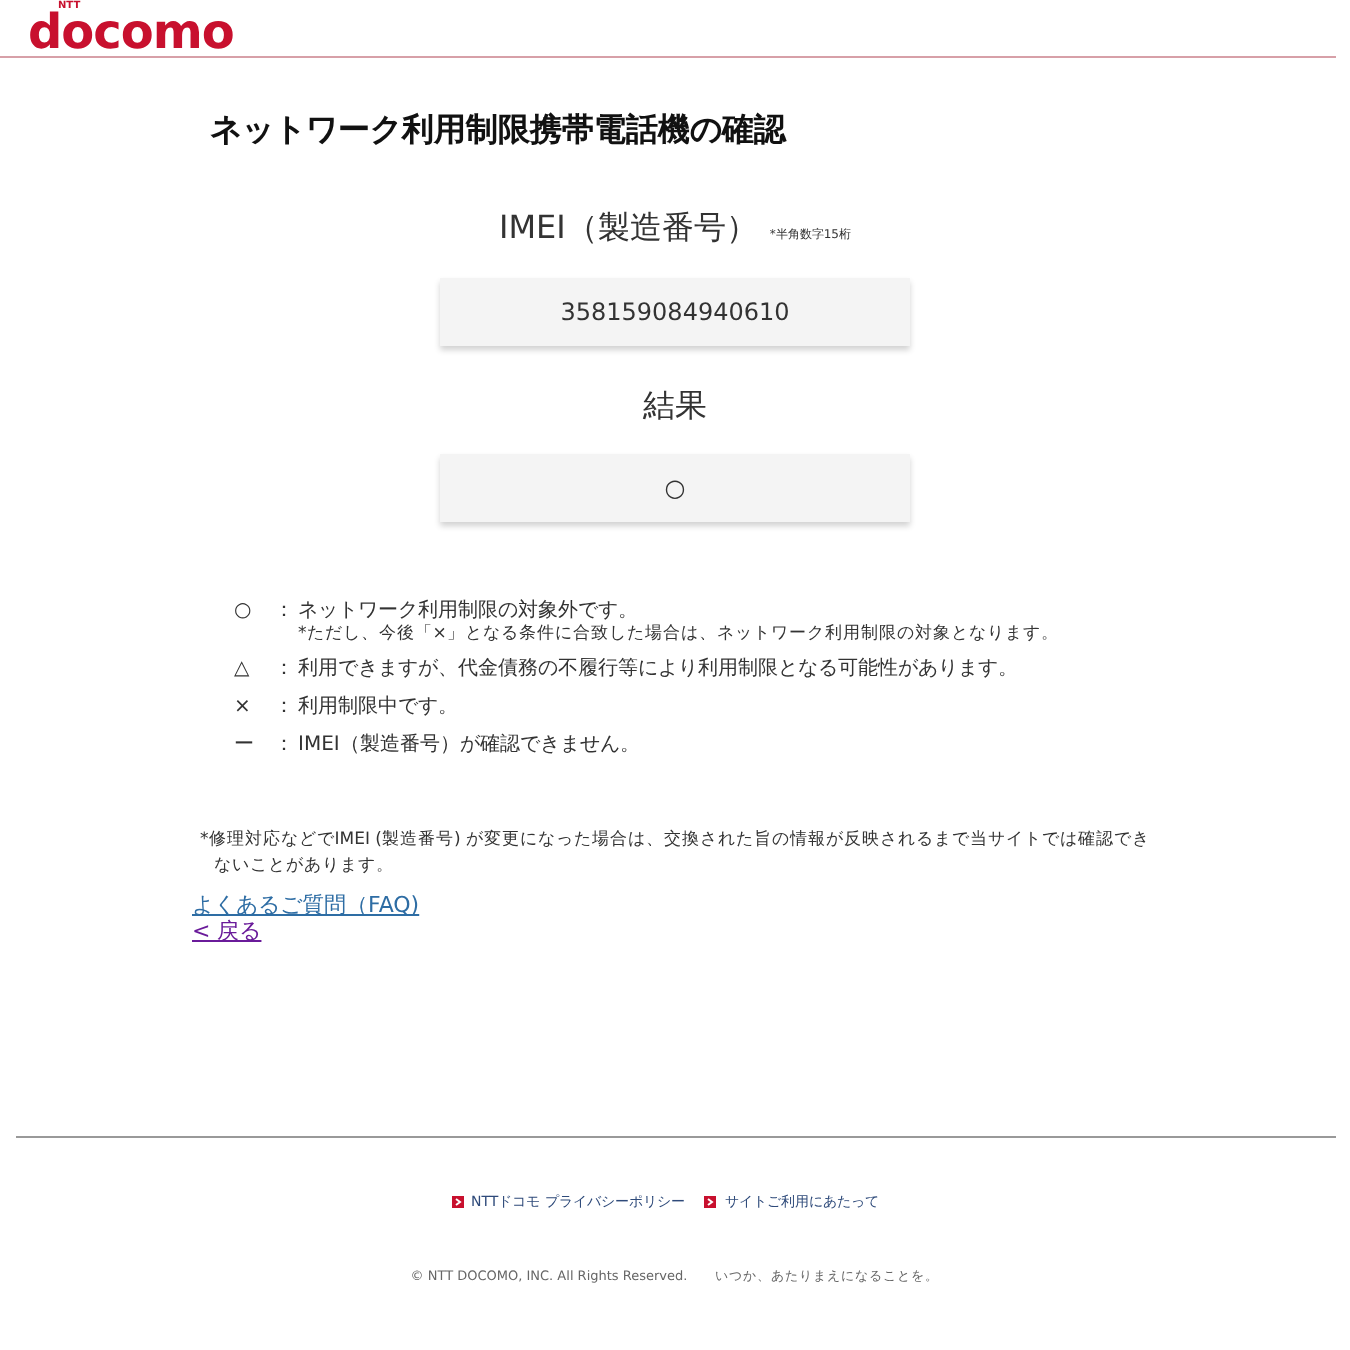 This screenshot has width=1350, height=1350. I want to click on result-value: ○, so click(675, 488).